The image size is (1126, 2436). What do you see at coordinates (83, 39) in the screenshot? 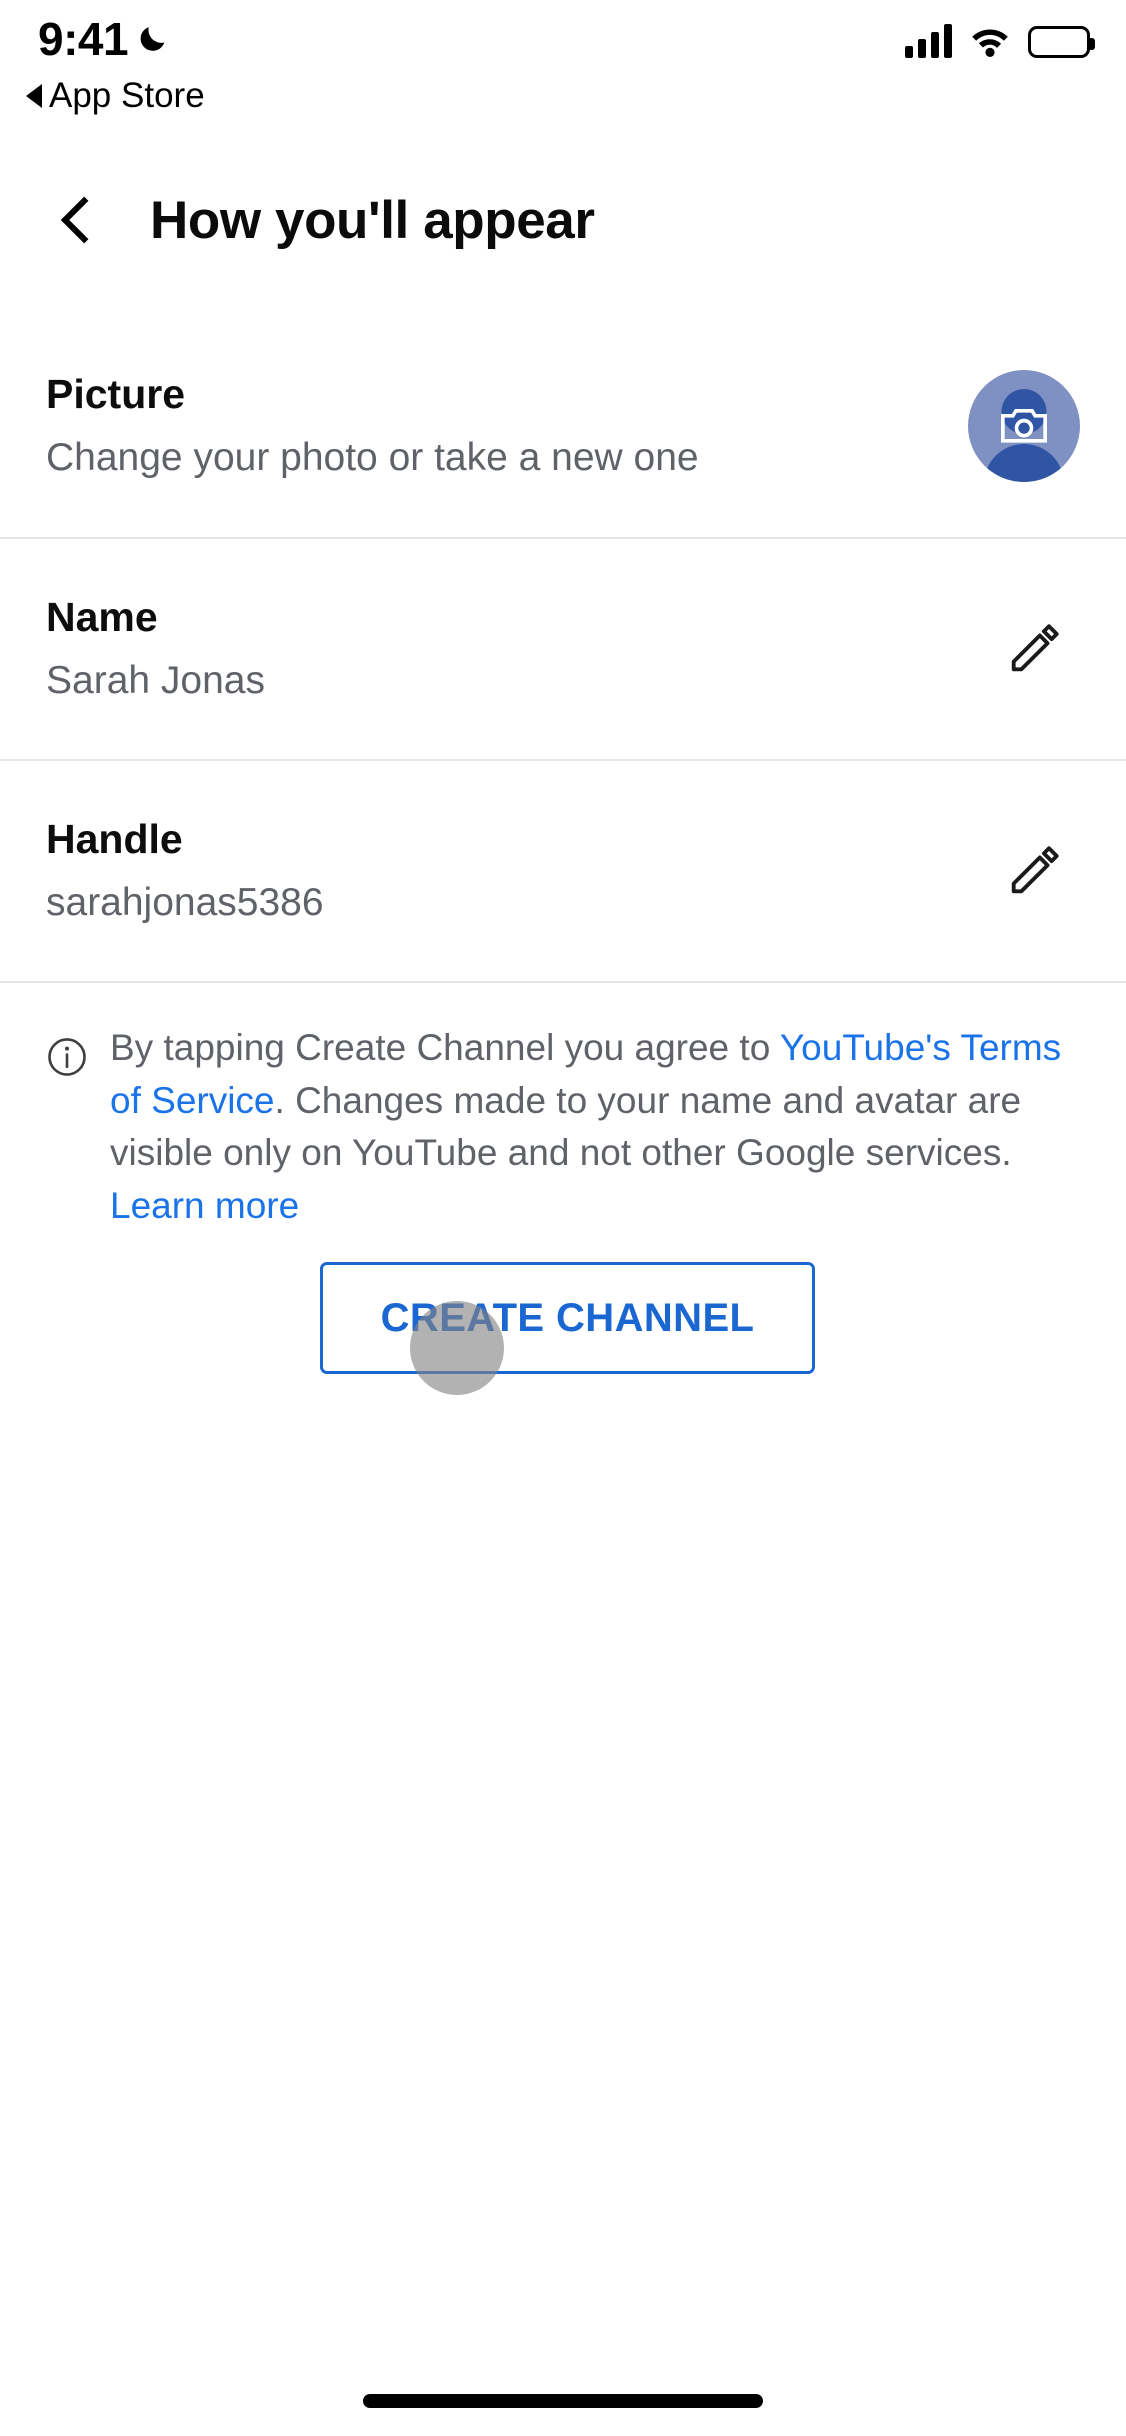
I see `status-time: 9:41` at bounding box center [83, 39].